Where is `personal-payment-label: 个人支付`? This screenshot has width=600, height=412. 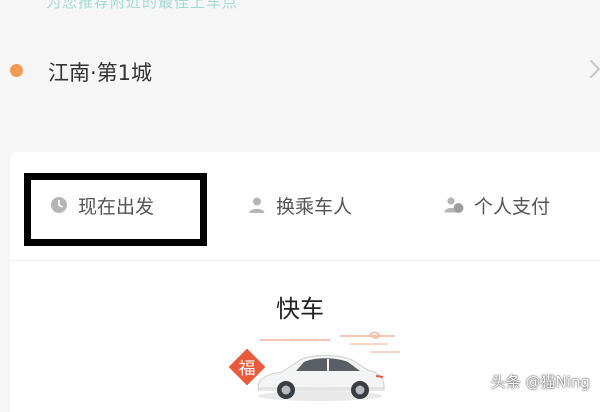
personal-payment-label: 个人支付 is located at coordinates (512, 206).